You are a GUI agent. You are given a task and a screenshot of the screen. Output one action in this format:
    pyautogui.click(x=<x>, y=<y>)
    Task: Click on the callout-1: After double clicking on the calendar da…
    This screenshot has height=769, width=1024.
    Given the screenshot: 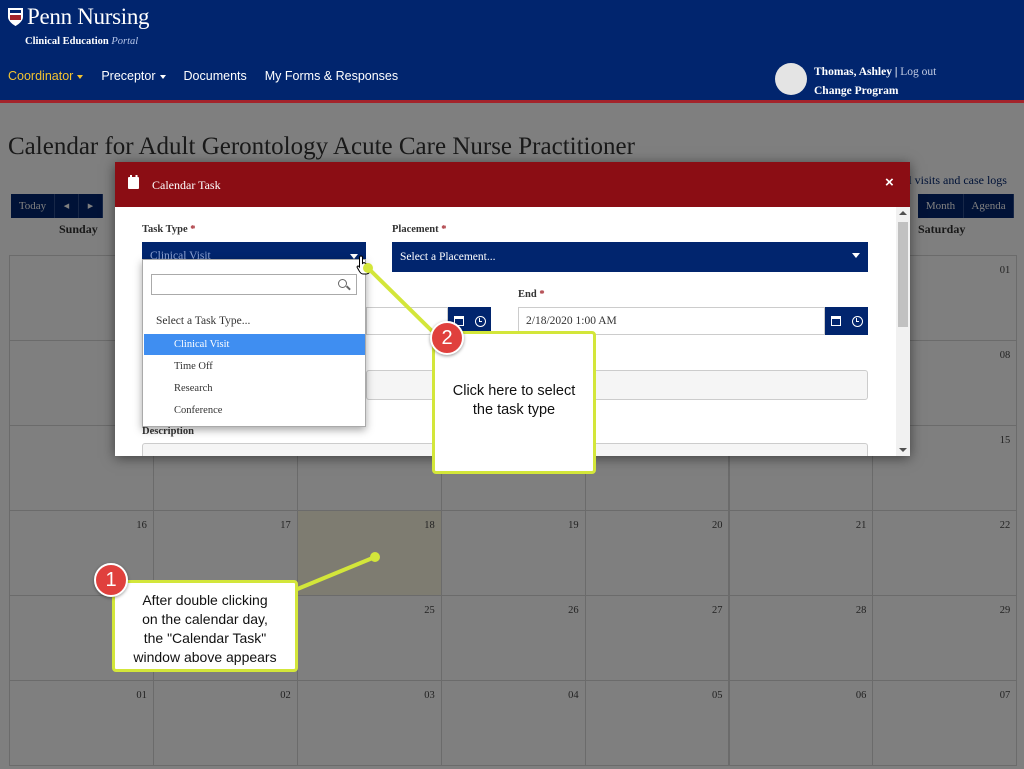 What is the action you would take?
    pyautogui.click(x=205, y=626)
    